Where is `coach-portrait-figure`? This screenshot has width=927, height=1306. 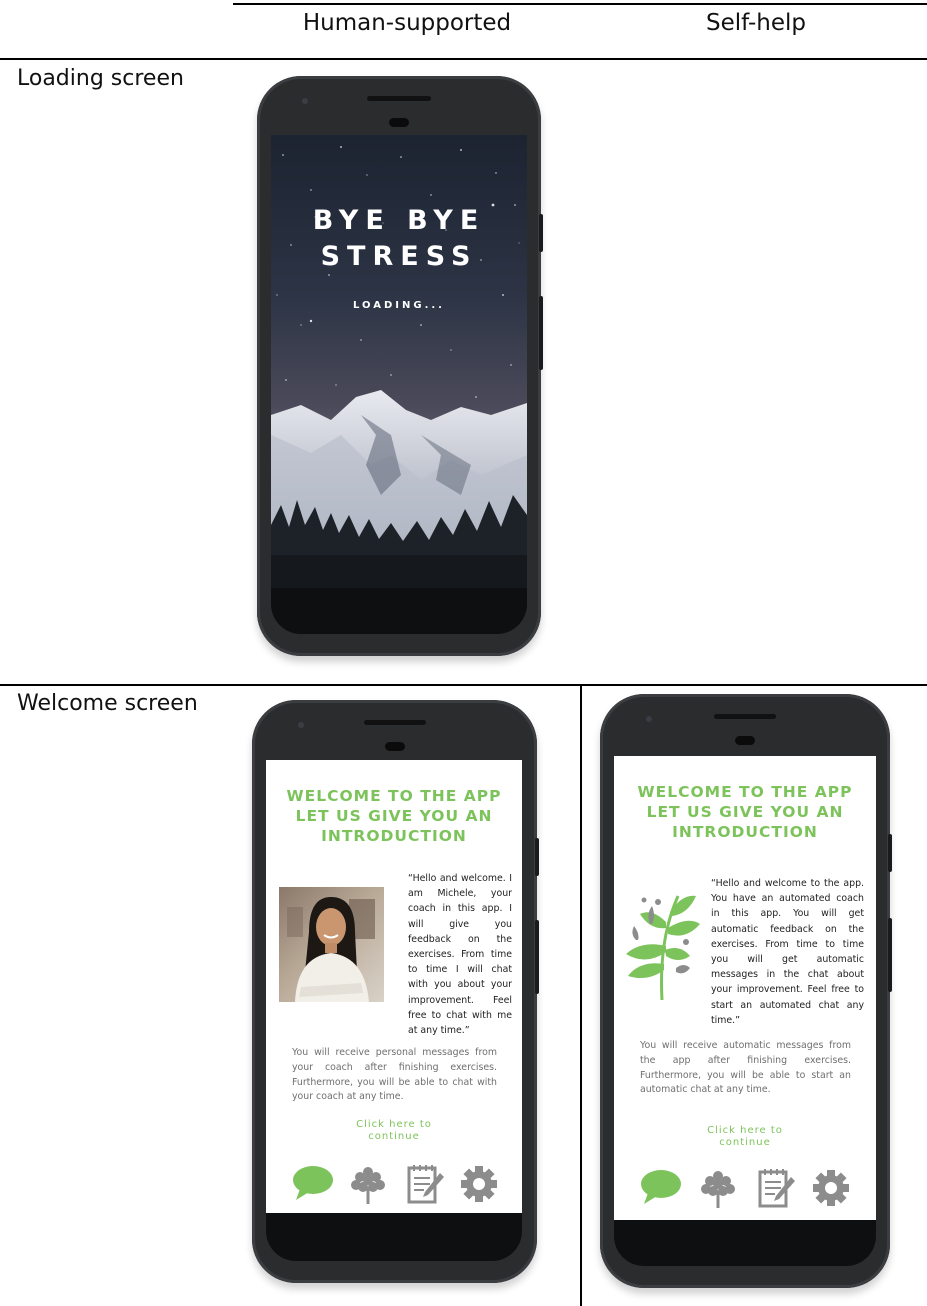 coach-portrait-figure is located at coordinates (331, 949).